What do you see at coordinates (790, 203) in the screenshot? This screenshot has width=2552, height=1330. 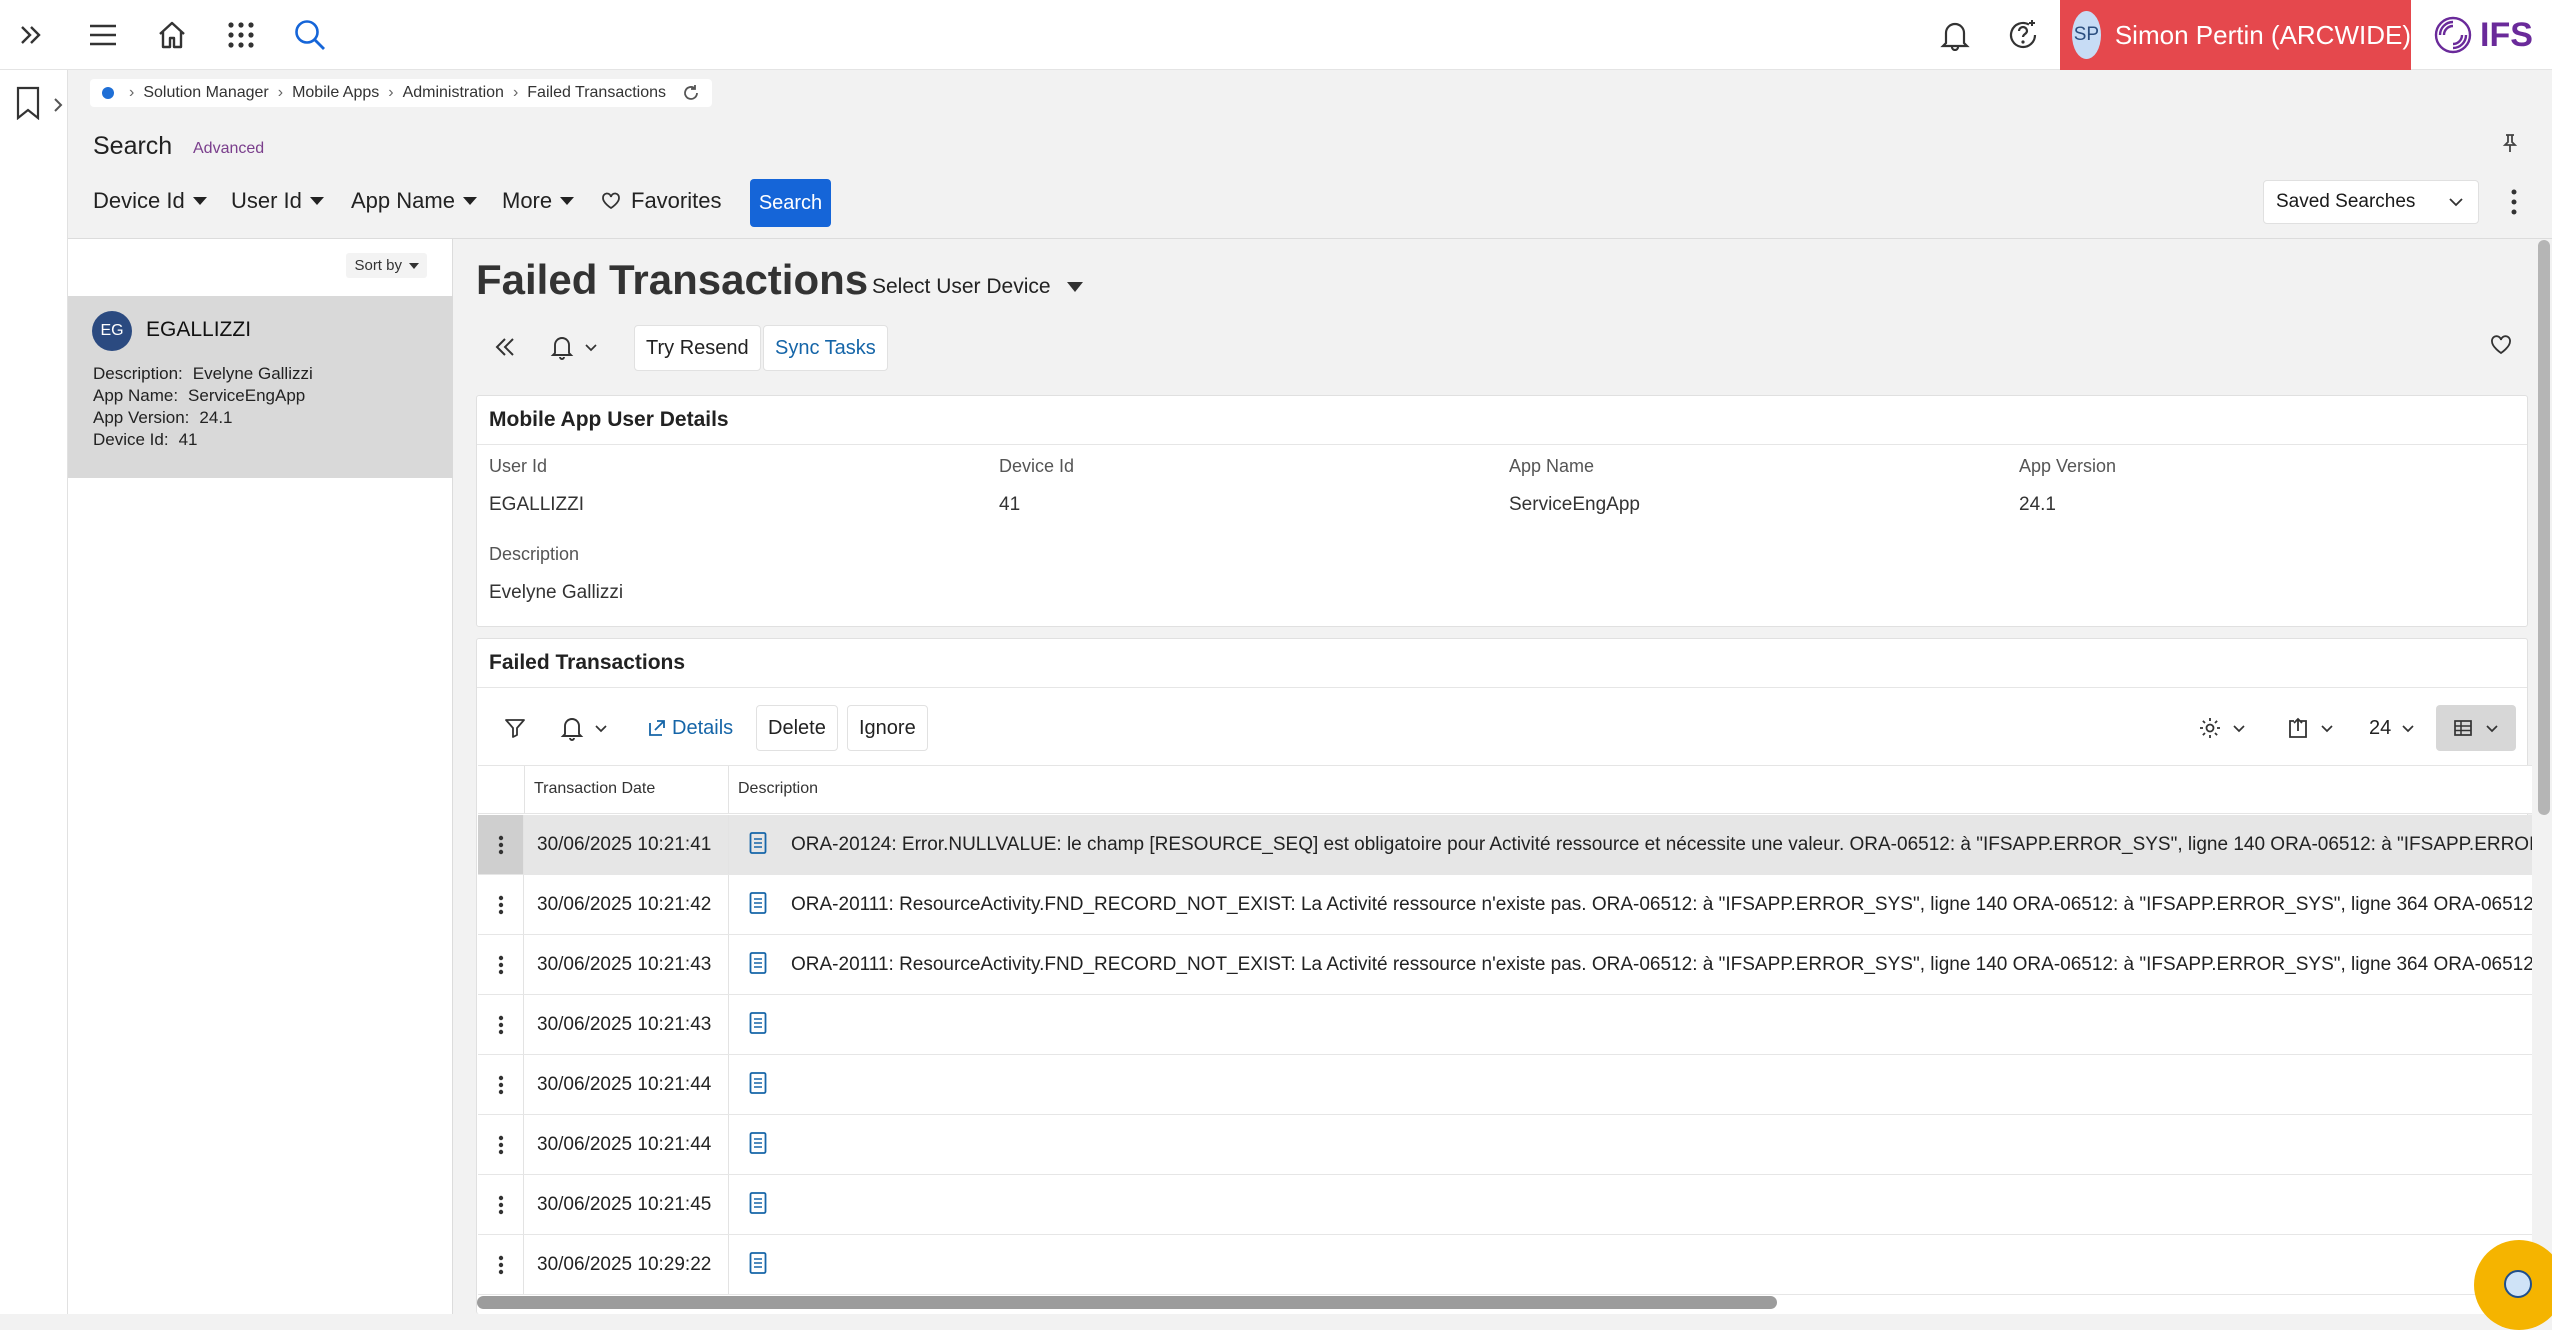 I see `search-button: Search` at bounding box center [790, 203].